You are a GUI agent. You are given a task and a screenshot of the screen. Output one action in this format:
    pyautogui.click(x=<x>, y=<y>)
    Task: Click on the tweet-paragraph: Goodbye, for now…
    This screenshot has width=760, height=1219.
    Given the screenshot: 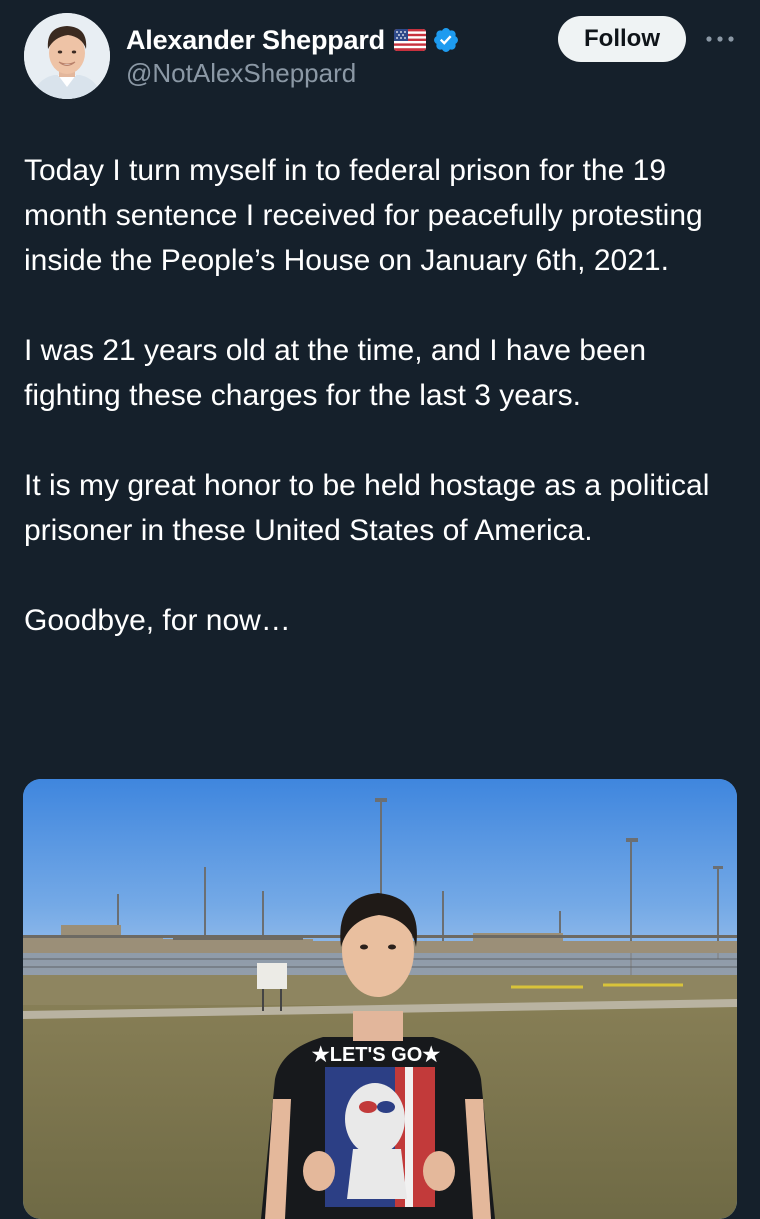 What is the action you would take?
    pyautogui.click(x=157, y=620)
    